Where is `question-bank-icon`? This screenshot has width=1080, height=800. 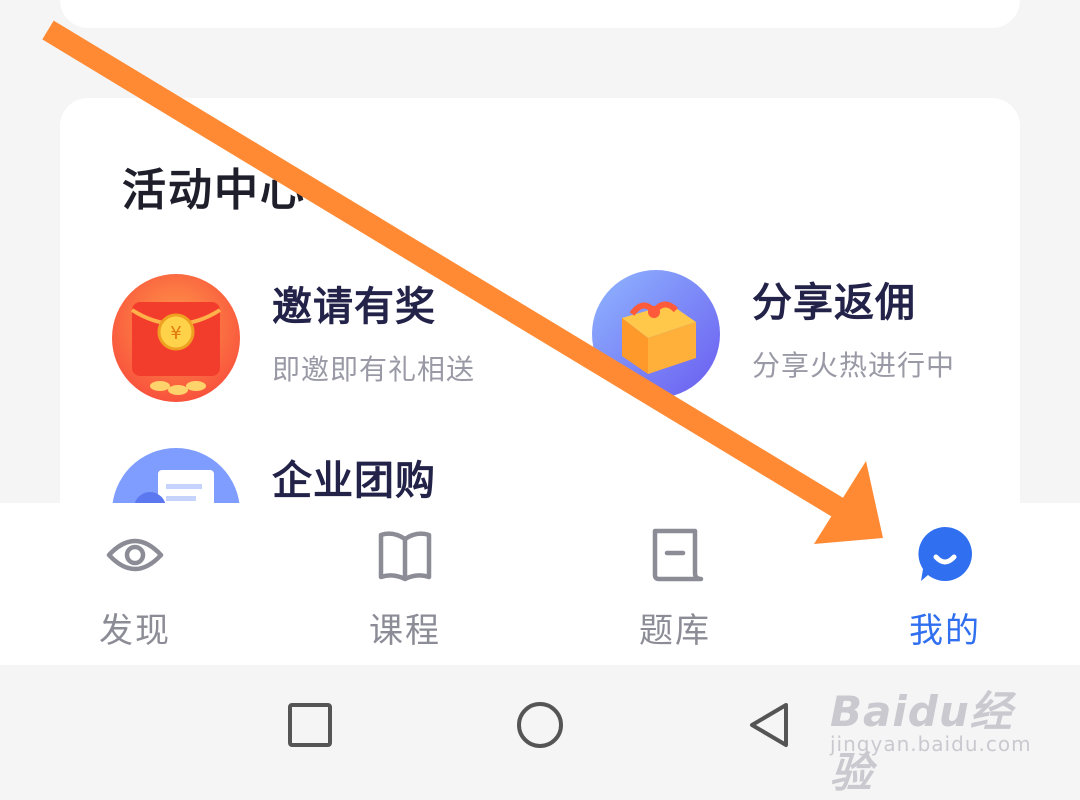 question-bank-icon is located at coordinates (678, 555).